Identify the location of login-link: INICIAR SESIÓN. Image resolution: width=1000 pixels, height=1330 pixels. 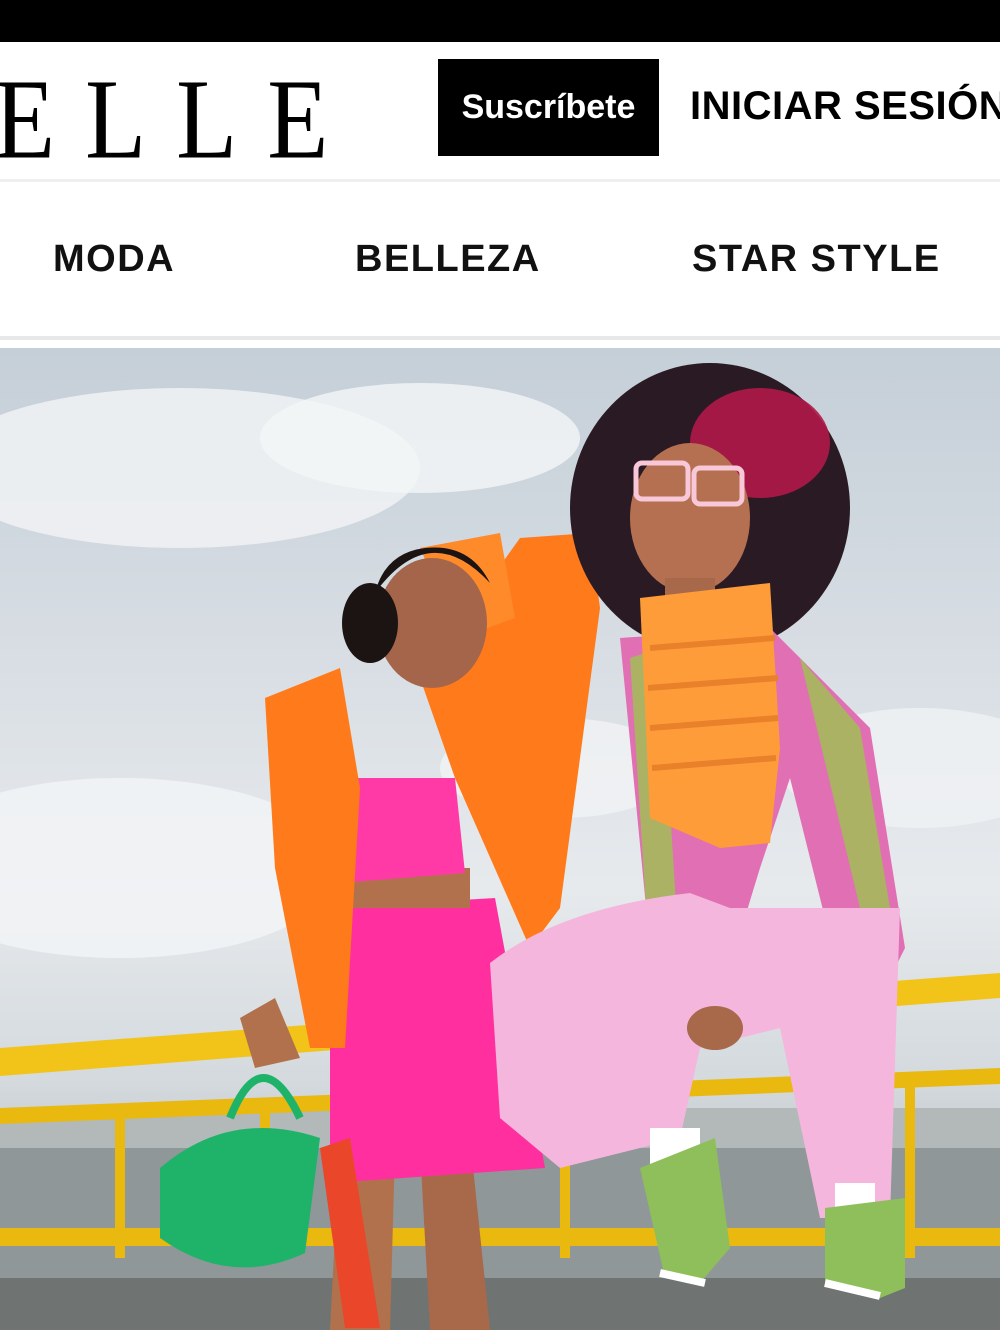
(845, 106).